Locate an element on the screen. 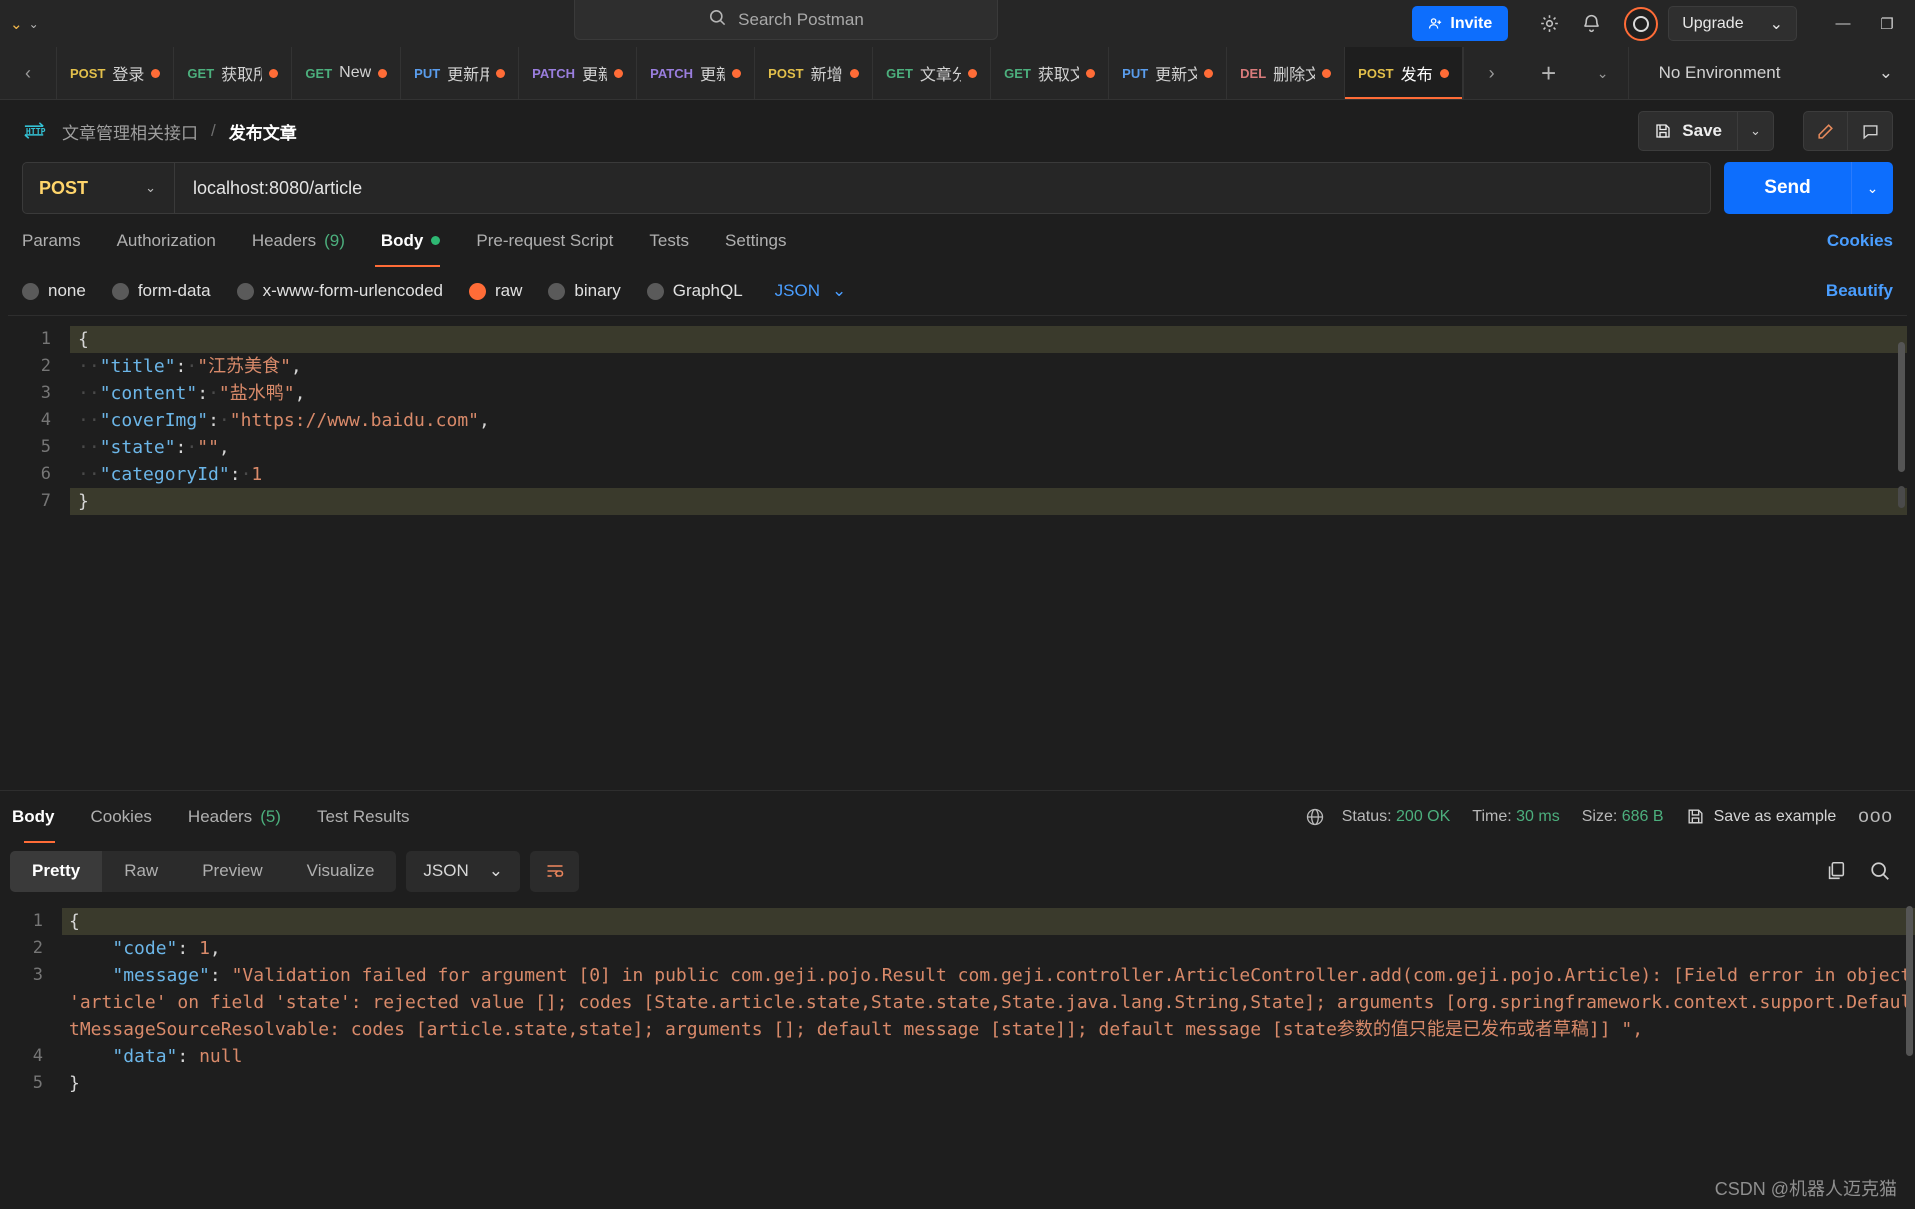 The height and width of the screenshot is (1209, 1915). request-editor-scrollbar-thumb is located at coordinates (1901, 497).